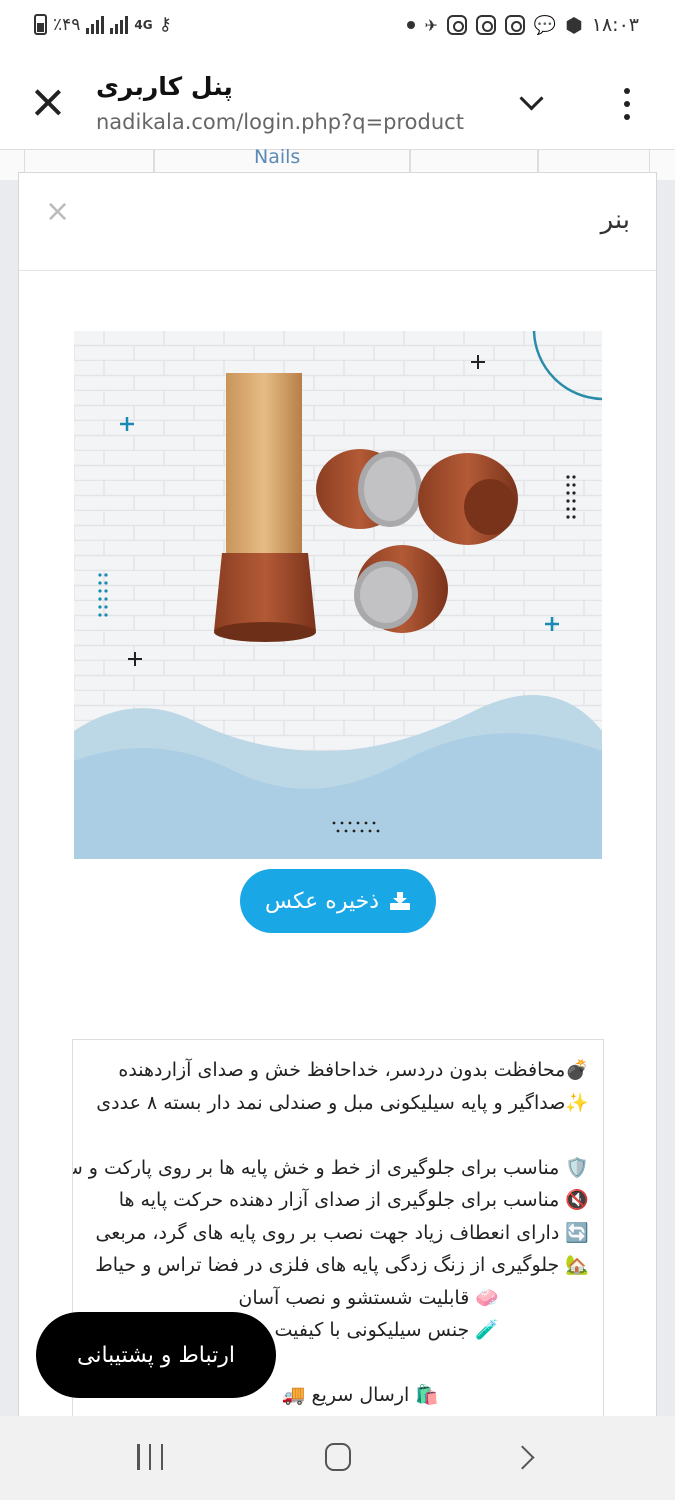 This screenshot has height=1500, width=675. Describe the element at coordinates (156, 1355) in the screenshot. I see `support-button: ارتباط و پشتیبانی` at that location.